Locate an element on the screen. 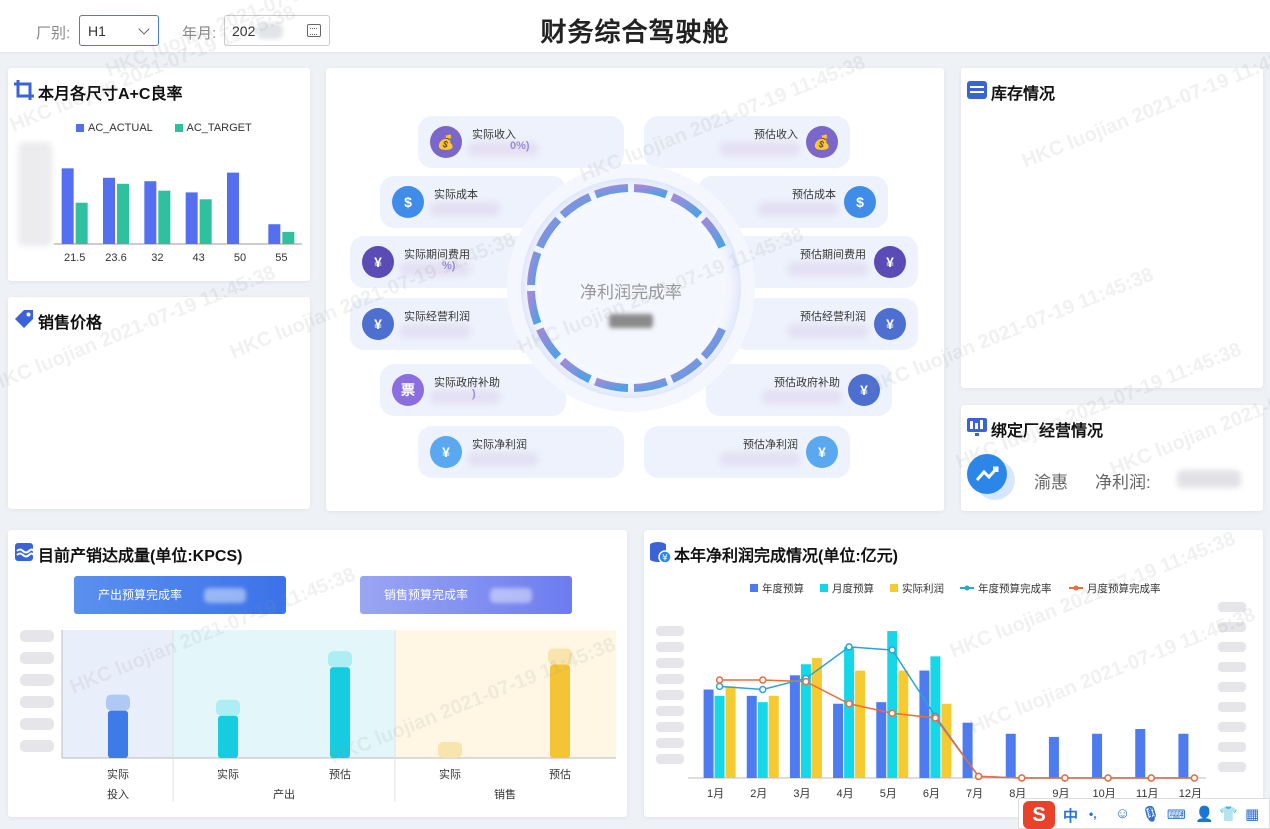  estimate-metric-card: ¥ 预估经营利润 is located at coordinates (825, 324).